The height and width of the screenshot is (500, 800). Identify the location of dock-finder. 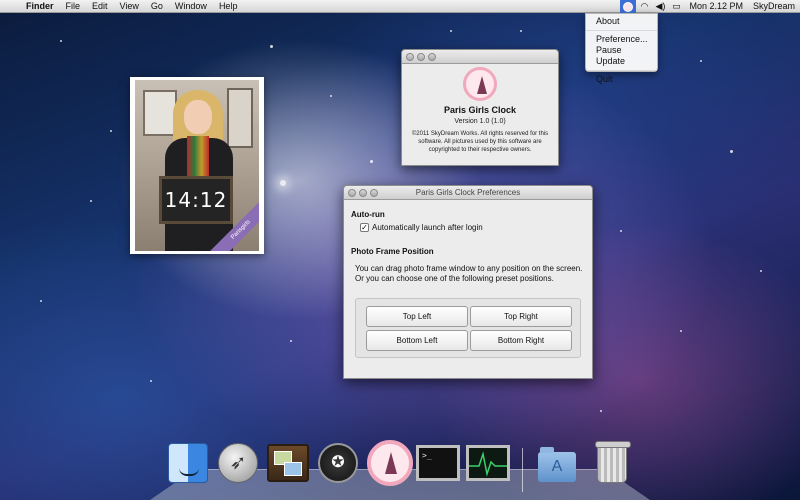
(188, 463).